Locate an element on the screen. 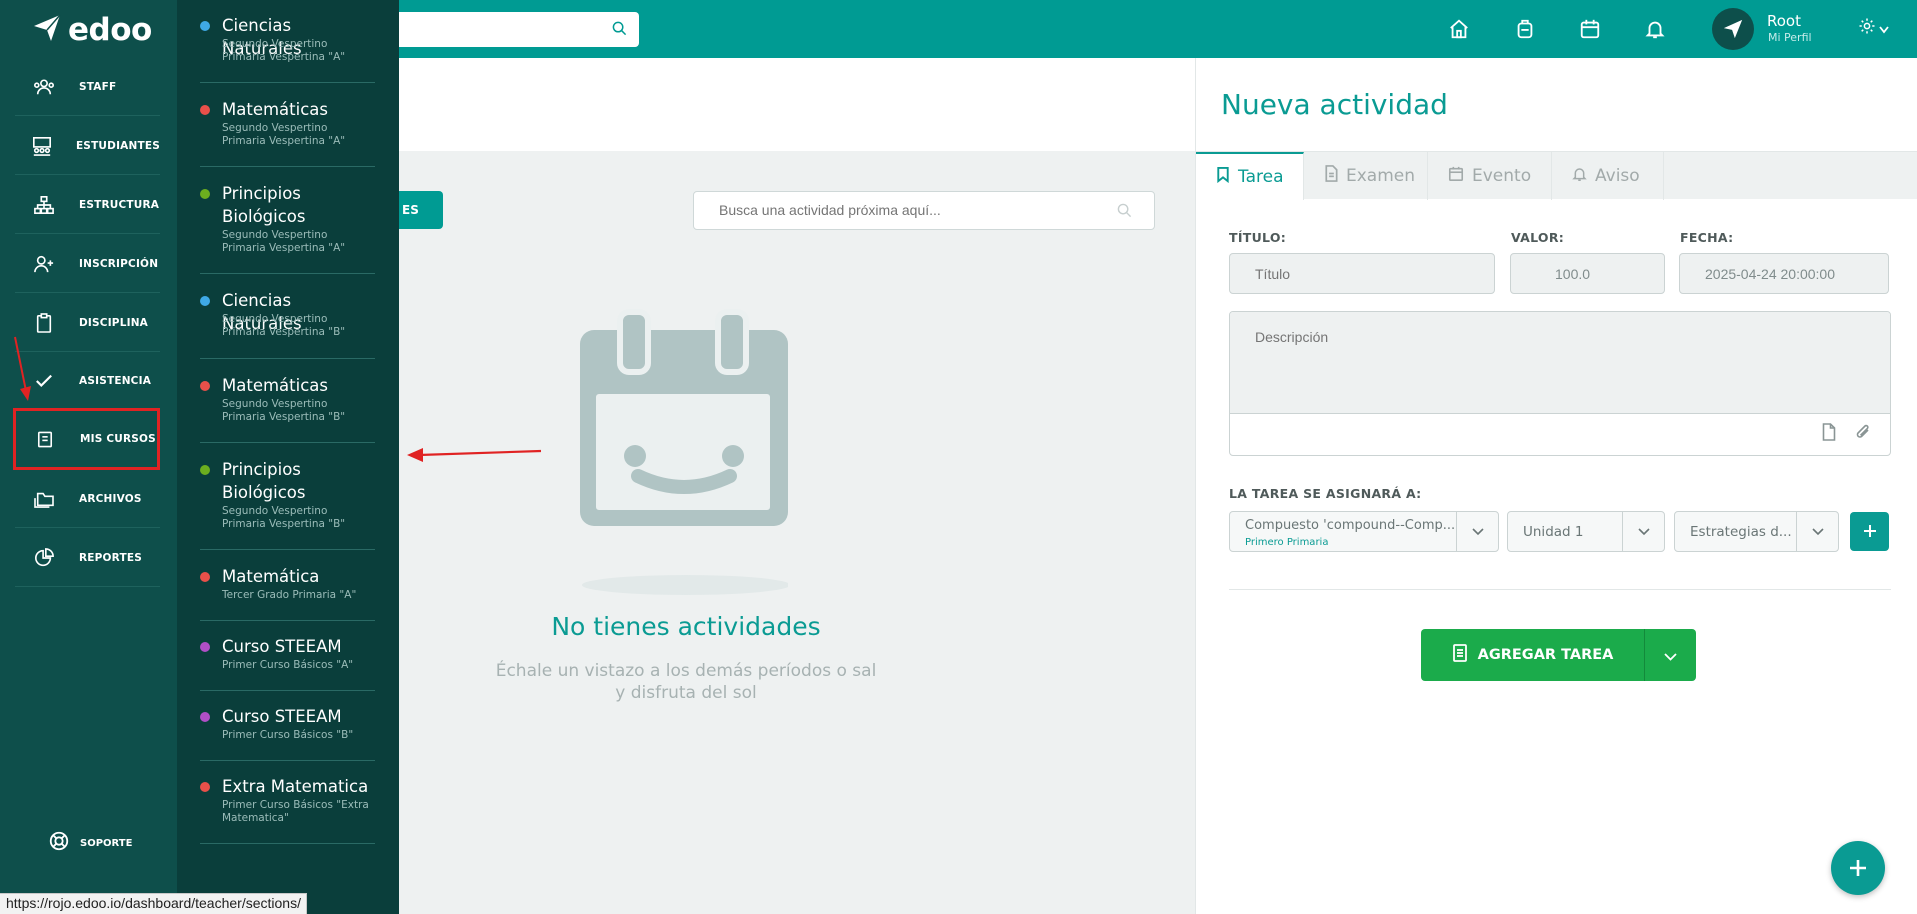 Image resolution: width=1917 pixels, height=914 pixels. fecha-field is located at coordinates (1784, 273).